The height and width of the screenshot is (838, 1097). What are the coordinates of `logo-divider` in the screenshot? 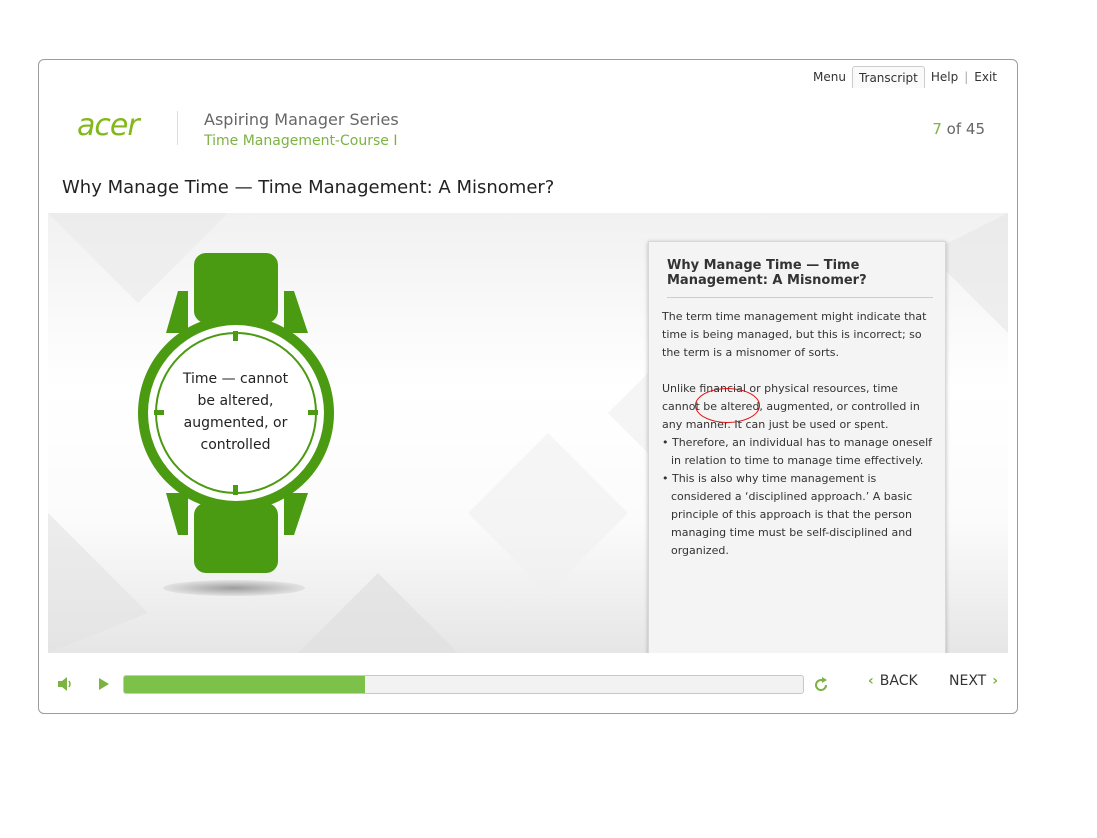 It's located at (177, 128).